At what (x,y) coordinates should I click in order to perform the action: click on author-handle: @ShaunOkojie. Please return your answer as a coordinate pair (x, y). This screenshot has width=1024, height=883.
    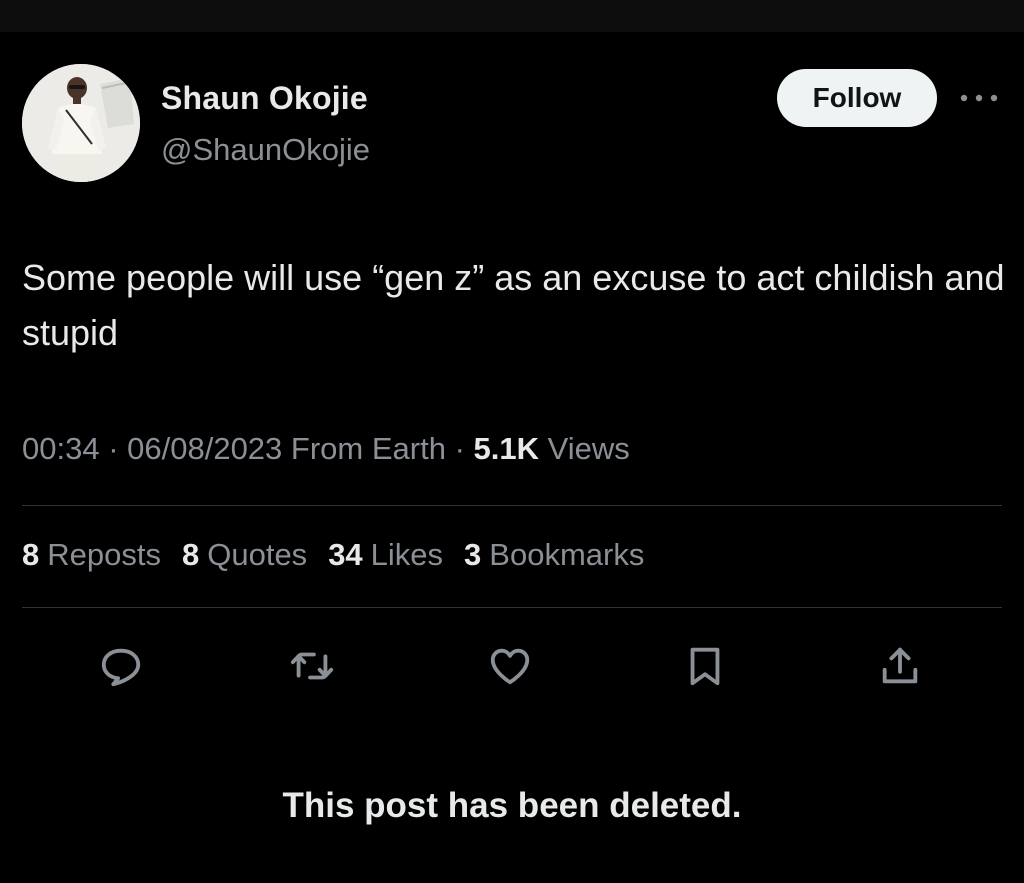
    Looking at the image, I should click on (265, 150).